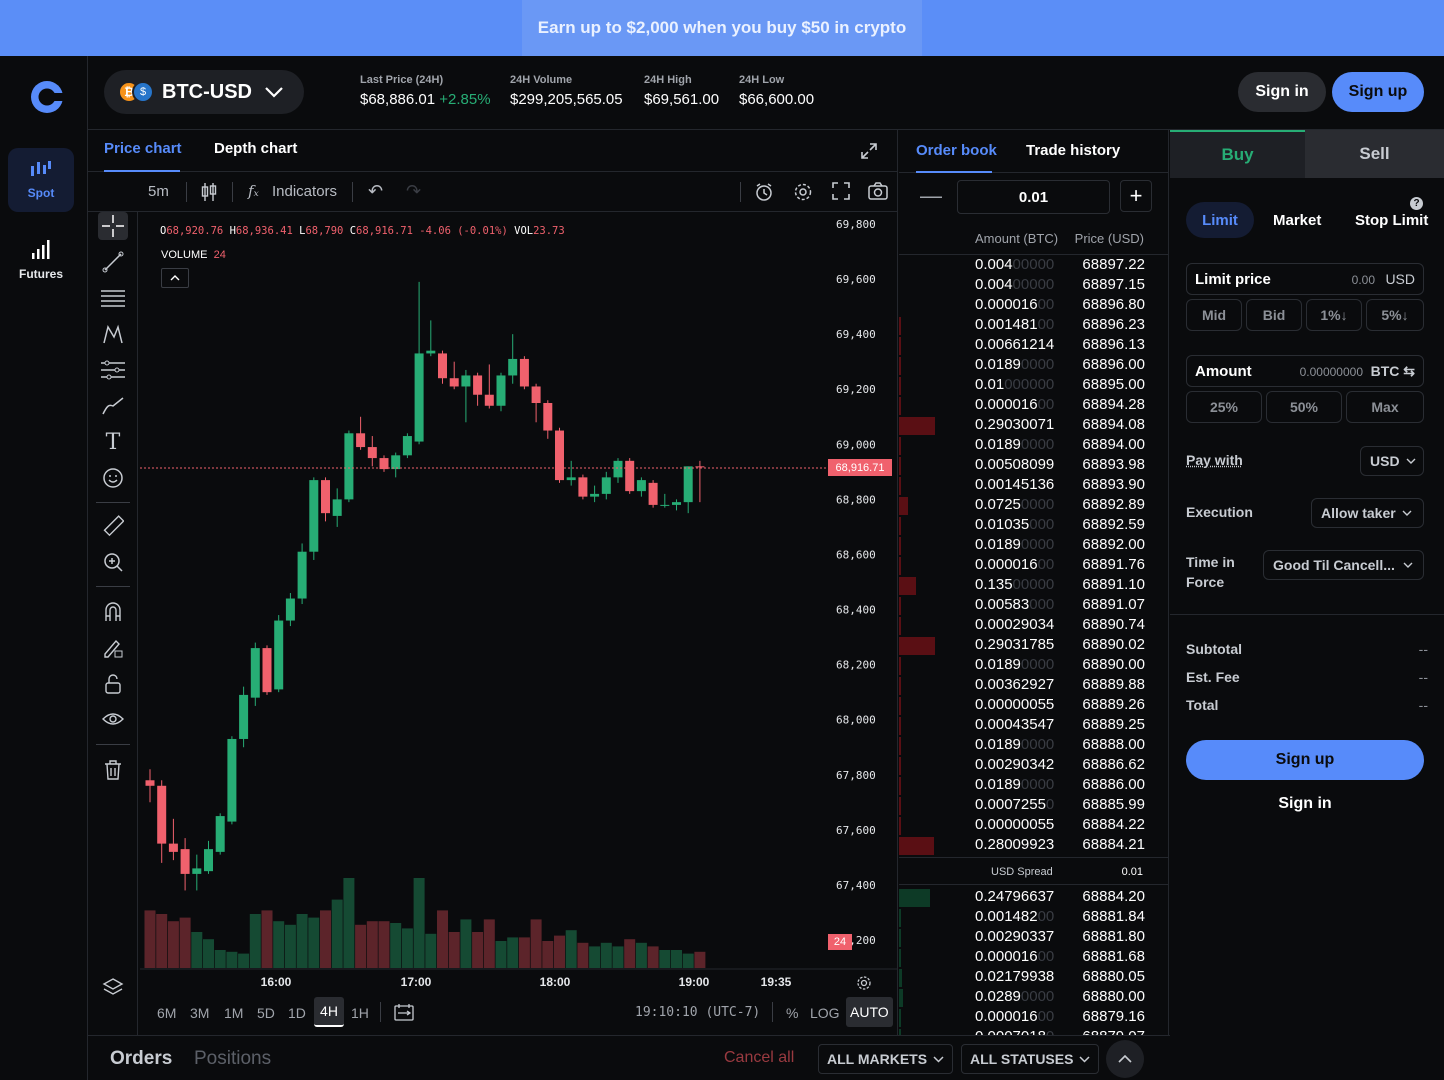 This screenshot has width=1444, height=1080. I want to click on ask-row: 0.01890000 68888.00, so click(1033, 745).